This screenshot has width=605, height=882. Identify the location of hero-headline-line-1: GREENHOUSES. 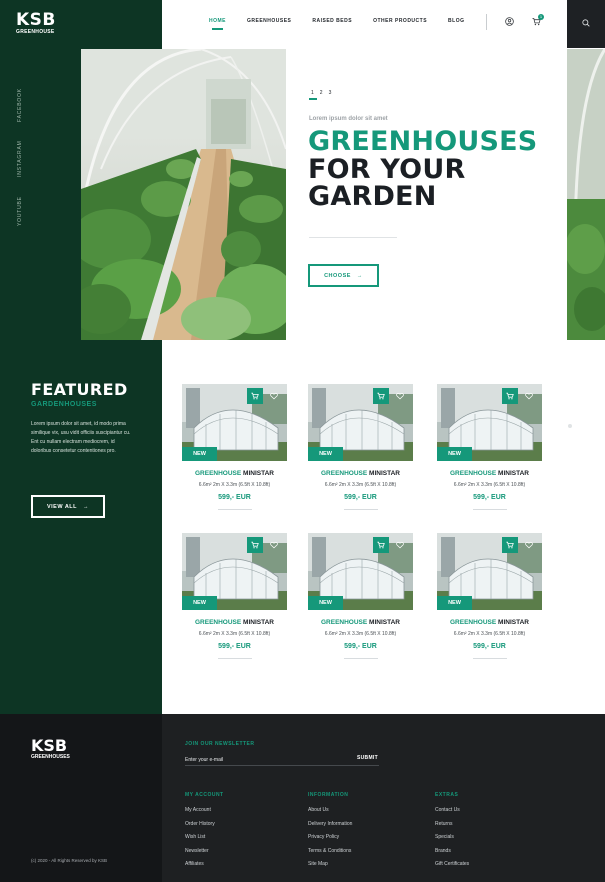
(423, 141).